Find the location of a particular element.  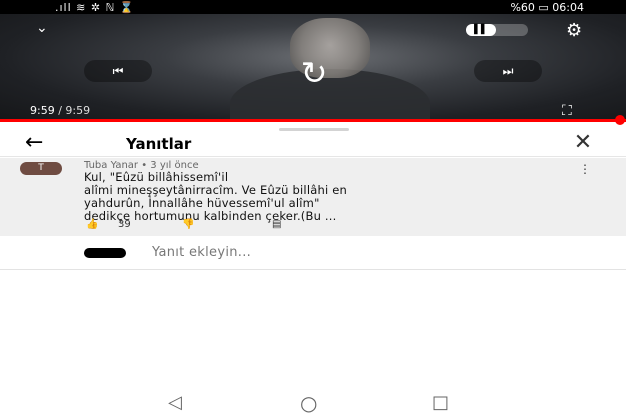

previous-icon: ⏮ is located at coordinates (118, 71).